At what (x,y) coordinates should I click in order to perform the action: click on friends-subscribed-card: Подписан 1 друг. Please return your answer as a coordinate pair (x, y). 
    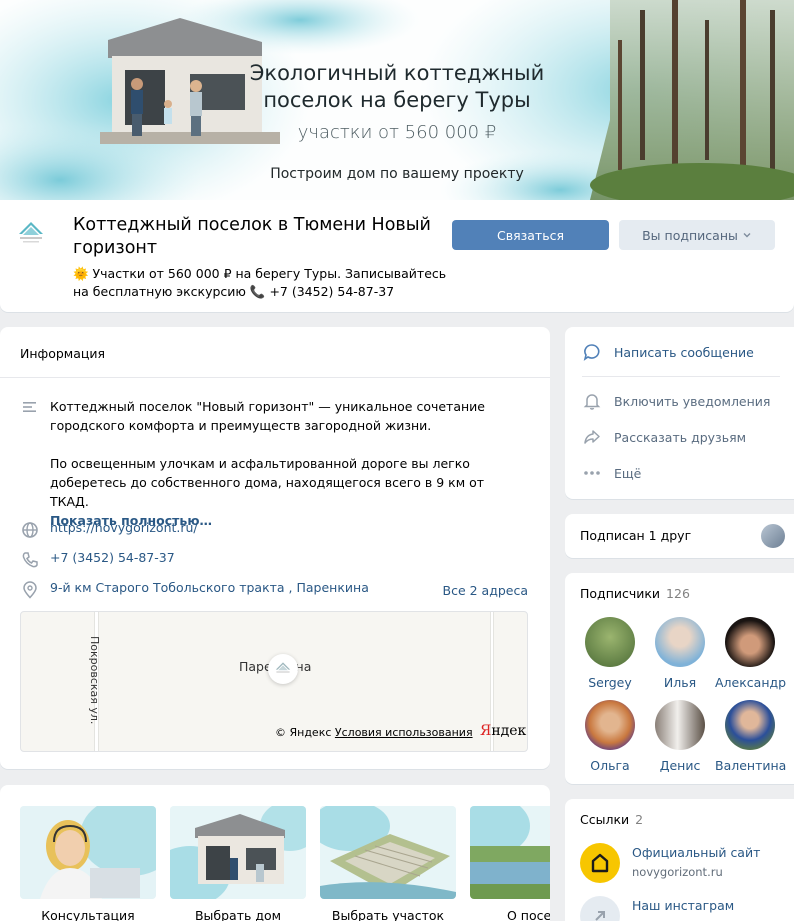
    Looking at the image, I should click on (679, 536).